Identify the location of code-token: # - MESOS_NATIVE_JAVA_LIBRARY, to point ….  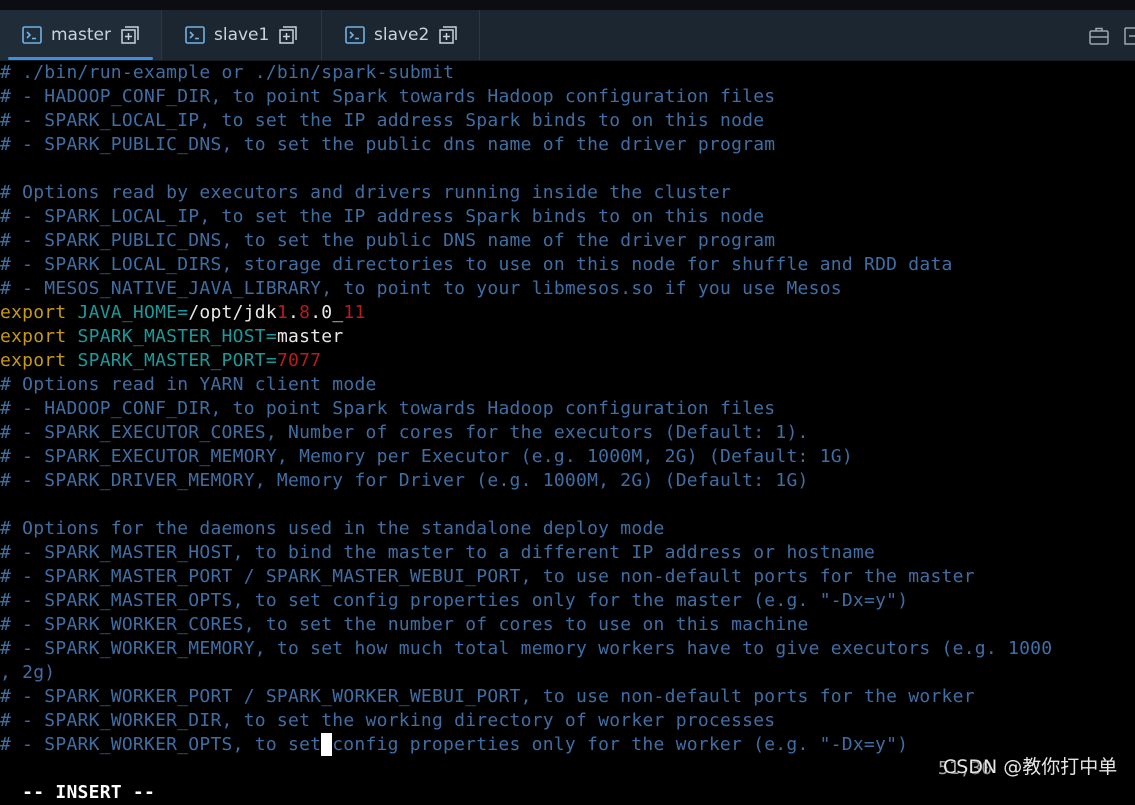
(421, 288).